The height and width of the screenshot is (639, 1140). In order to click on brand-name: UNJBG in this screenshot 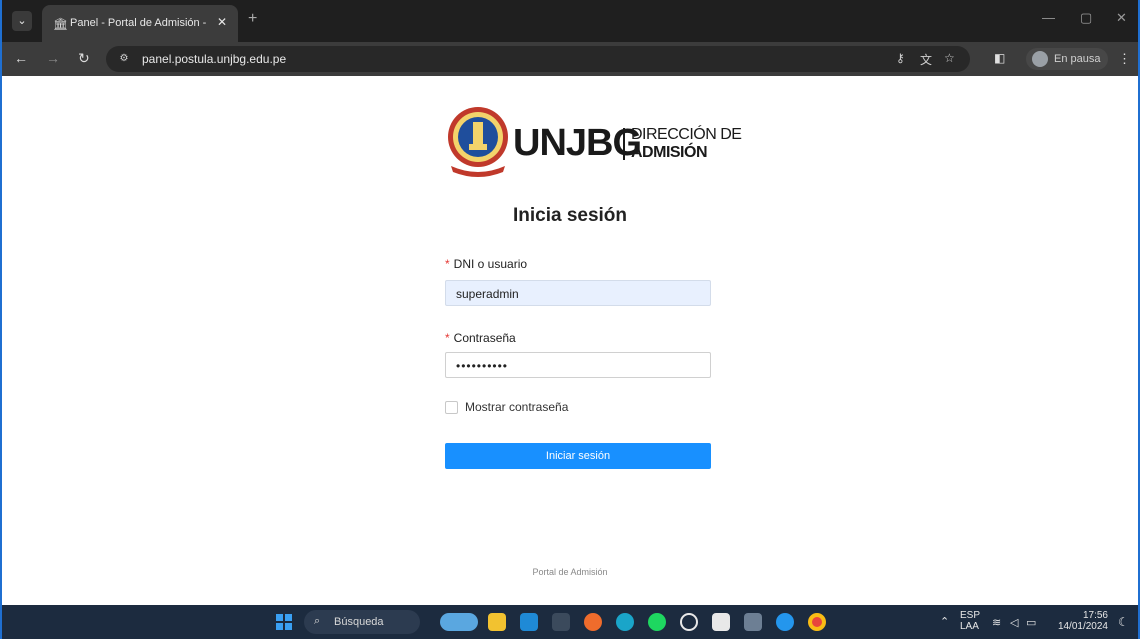, I will do `click(577, 143)`.